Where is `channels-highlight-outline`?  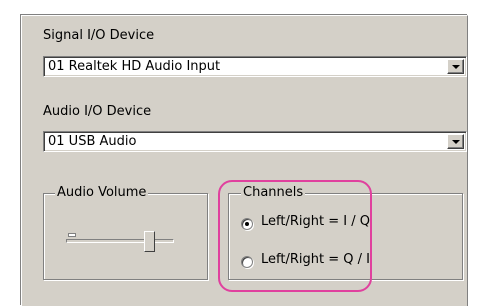
channels-highlight-outline is located at coordinates (295, 236).